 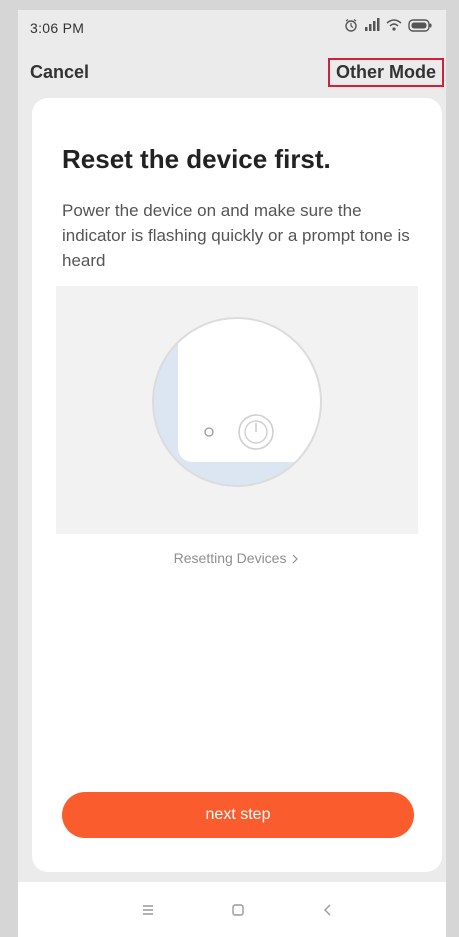 I want to click on back-icon, so click(x=328, y=910).